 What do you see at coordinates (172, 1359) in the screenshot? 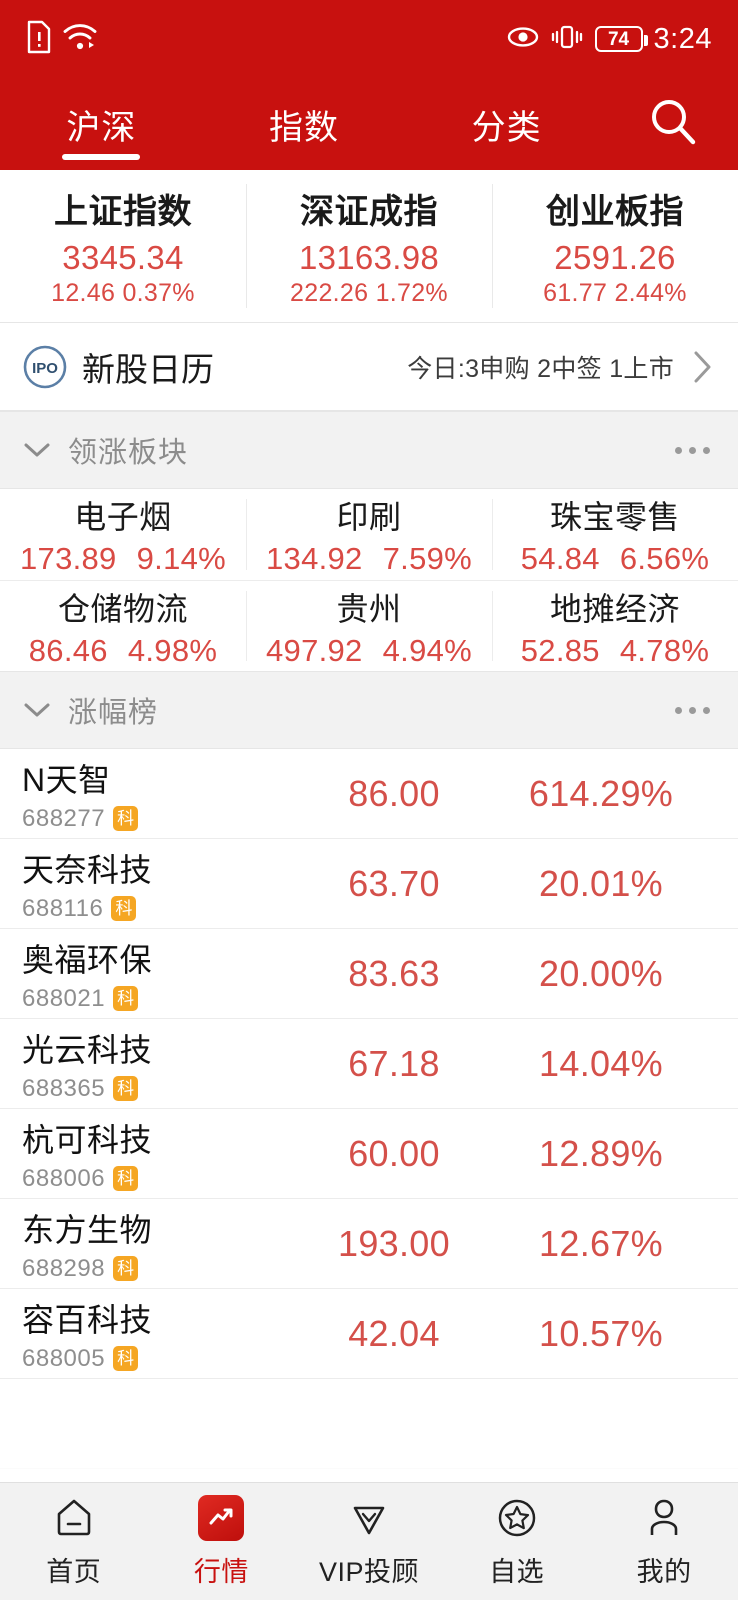
I see `stock-code-wrap: 688005 科` at bounding box center [172, 1359].